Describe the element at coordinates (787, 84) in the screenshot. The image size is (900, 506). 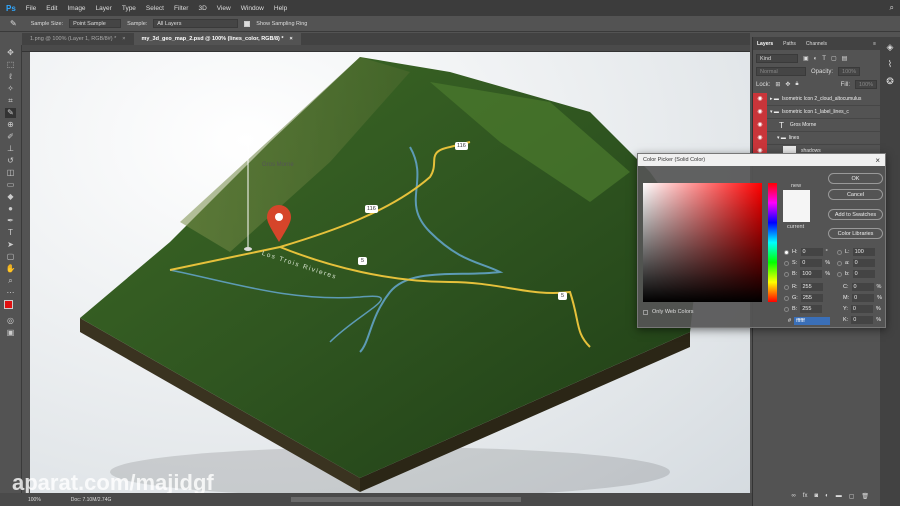
I see `lock-position-icon: ✥` at that location.